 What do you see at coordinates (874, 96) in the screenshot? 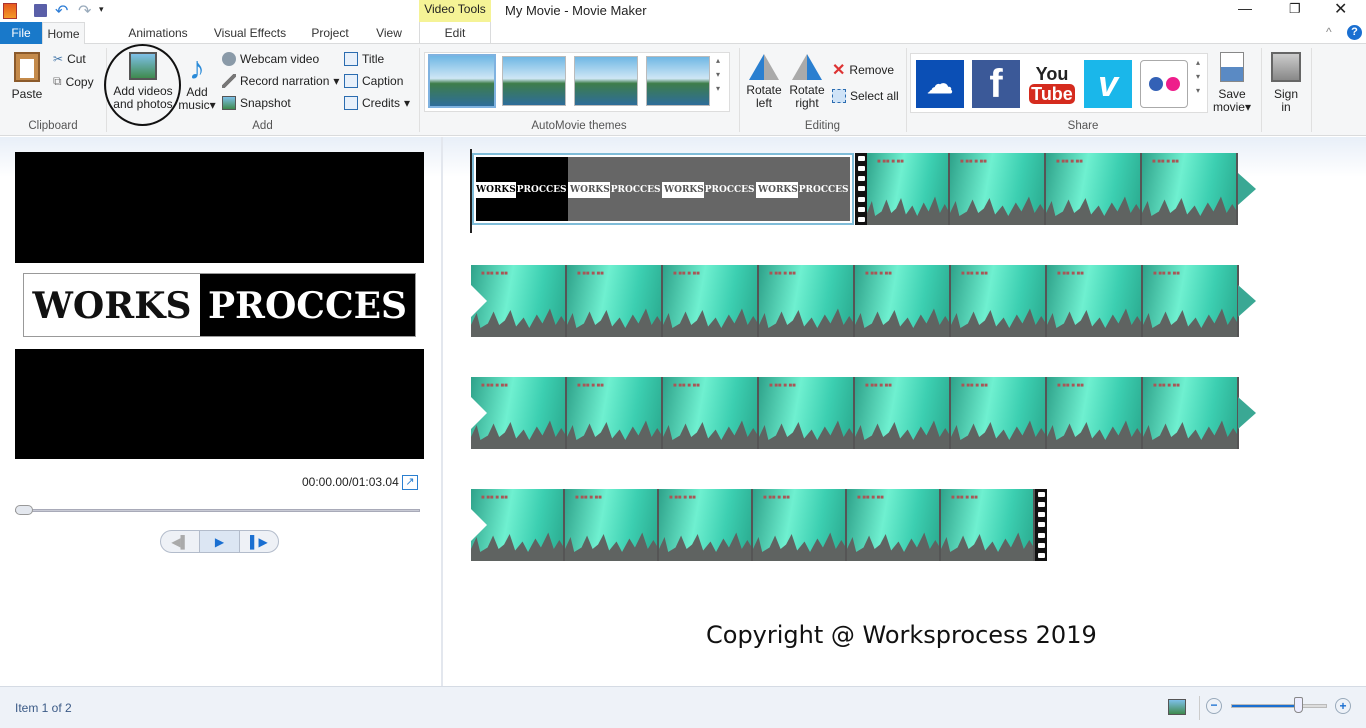
I see `select-all-label: Select all` at bounding box center [874, 96].